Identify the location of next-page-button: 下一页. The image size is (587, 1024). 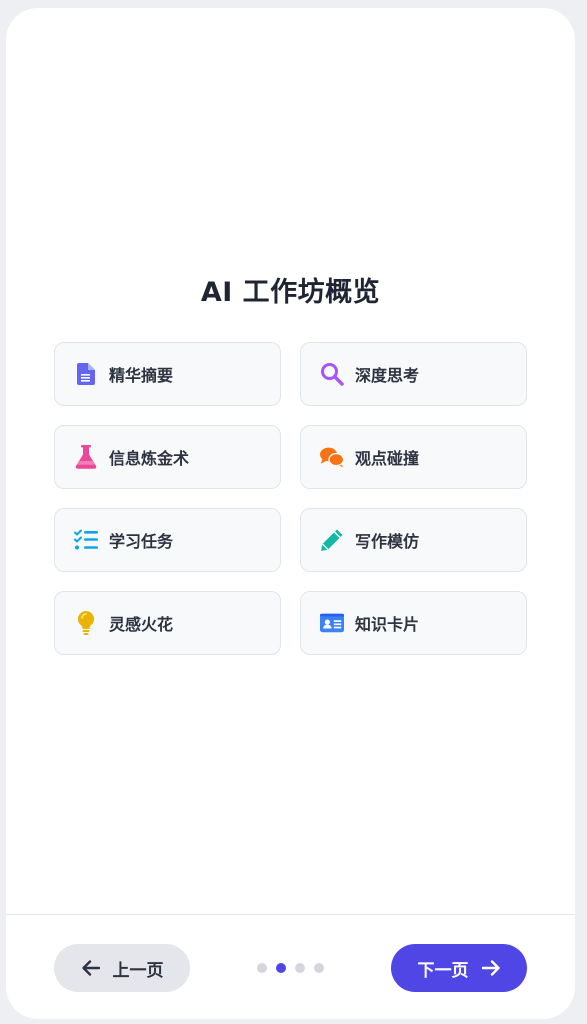
(459, 968).